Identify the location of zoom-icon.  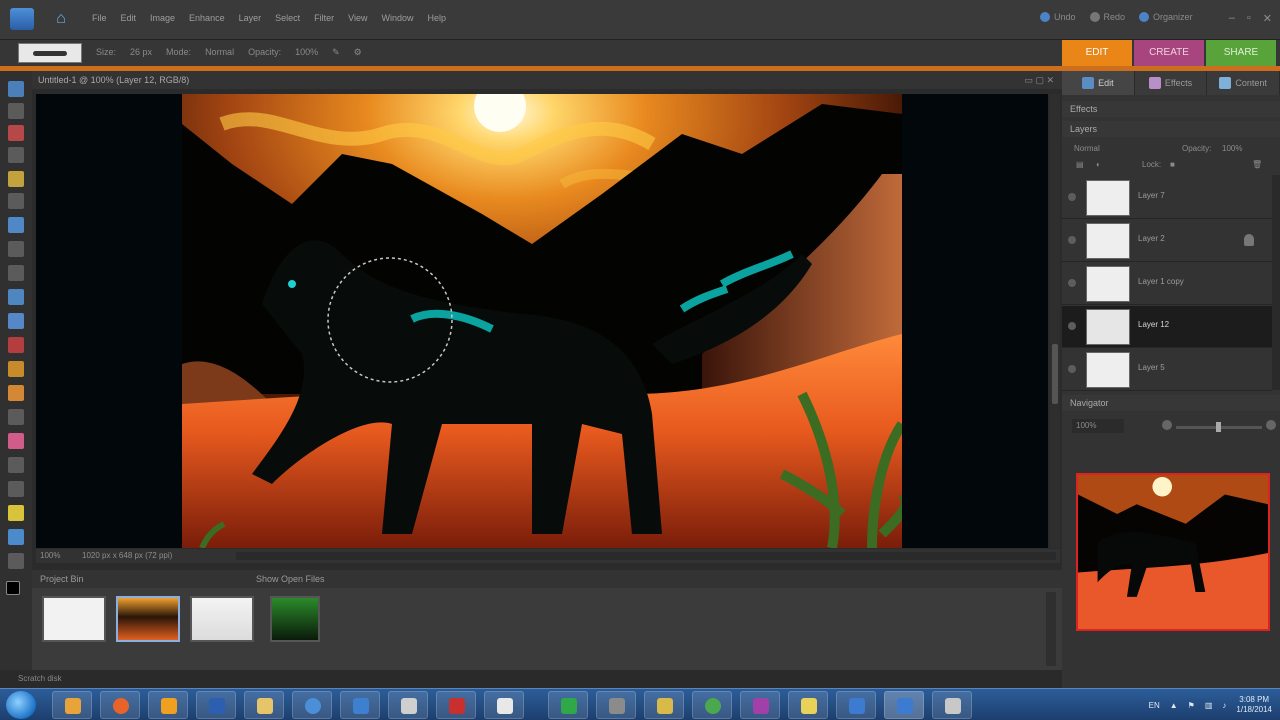
(16, 111).